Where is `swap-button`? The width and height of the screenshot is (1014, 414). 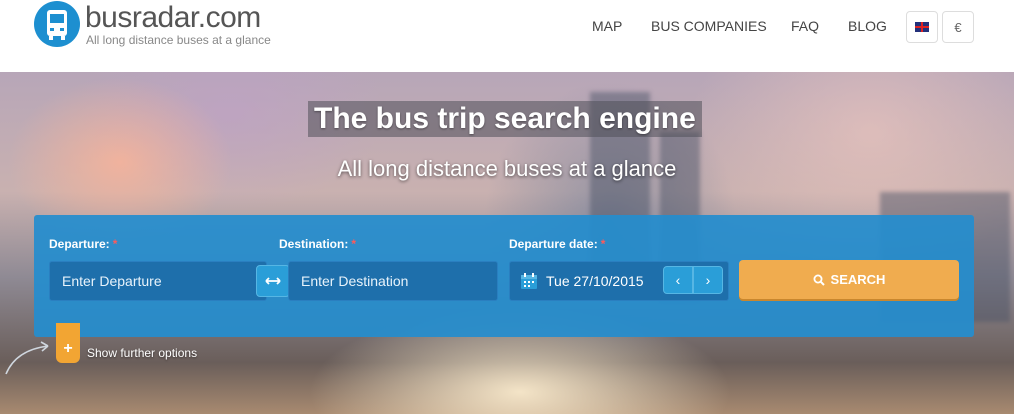
swap-button is located at coordinates (273, 281).